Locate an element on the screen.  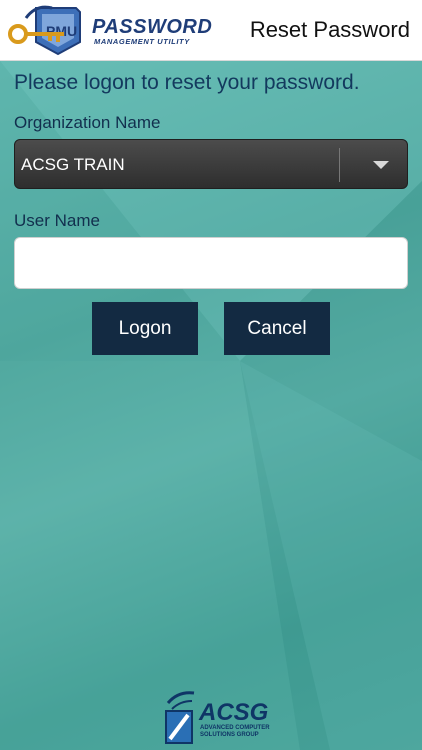
user-name-label: User Name is located at coordinates (57, 220).